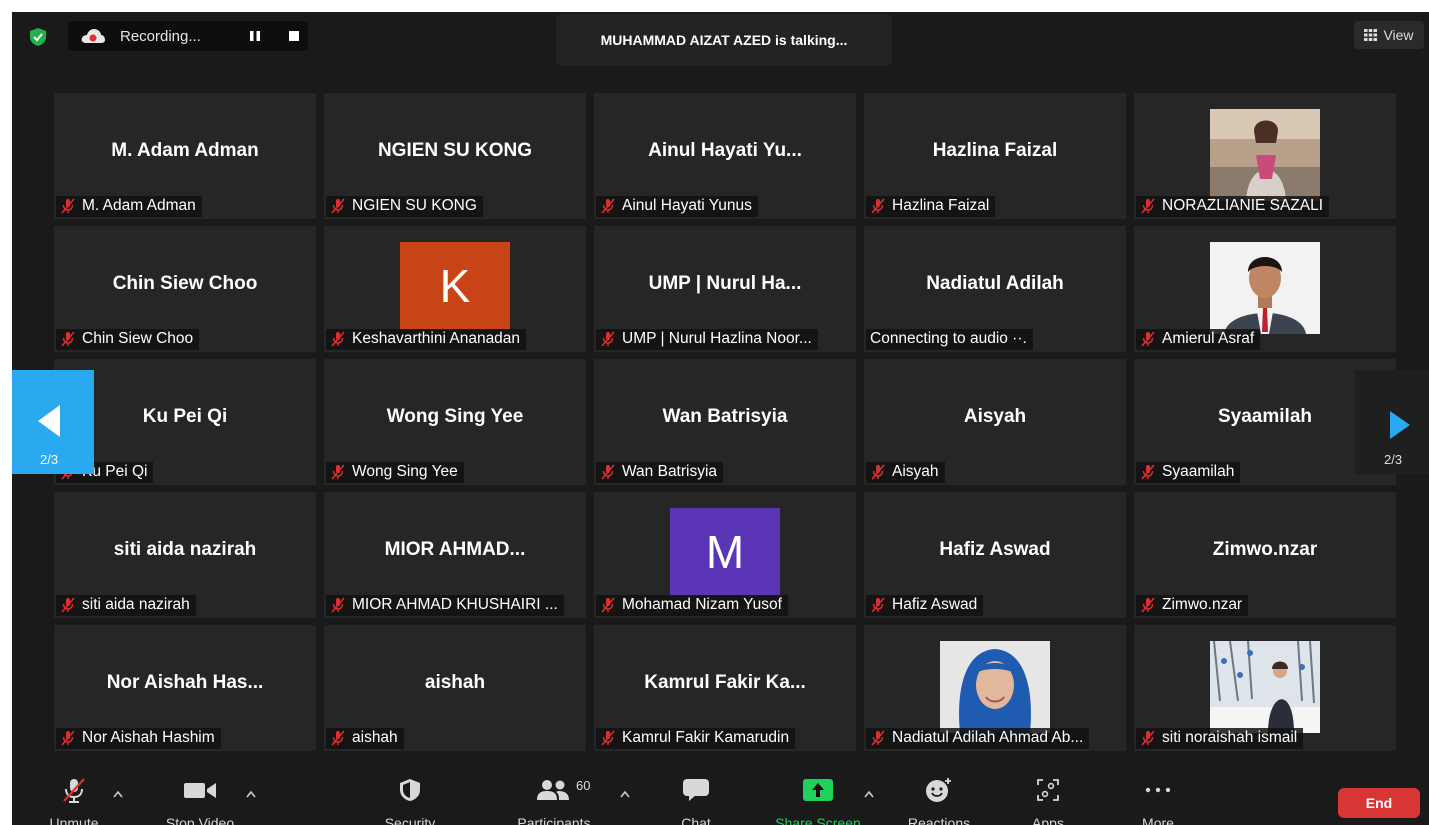 Image resolution: width=1429 pixels, height=825 pixels. I want to click on profile-photo, so click(995, 687).